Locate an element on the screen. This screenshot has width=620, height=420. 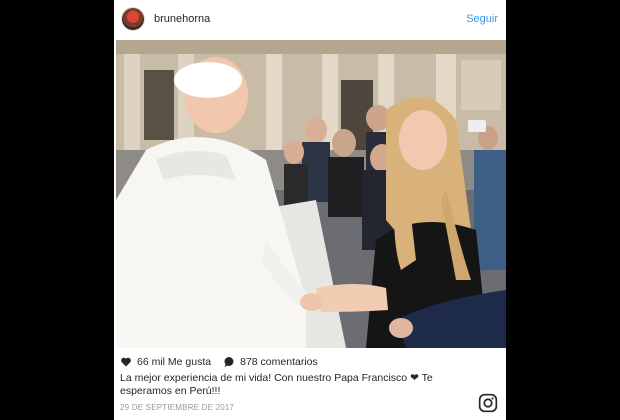
follow-button: Seguir is located at coordinates (482, 19).